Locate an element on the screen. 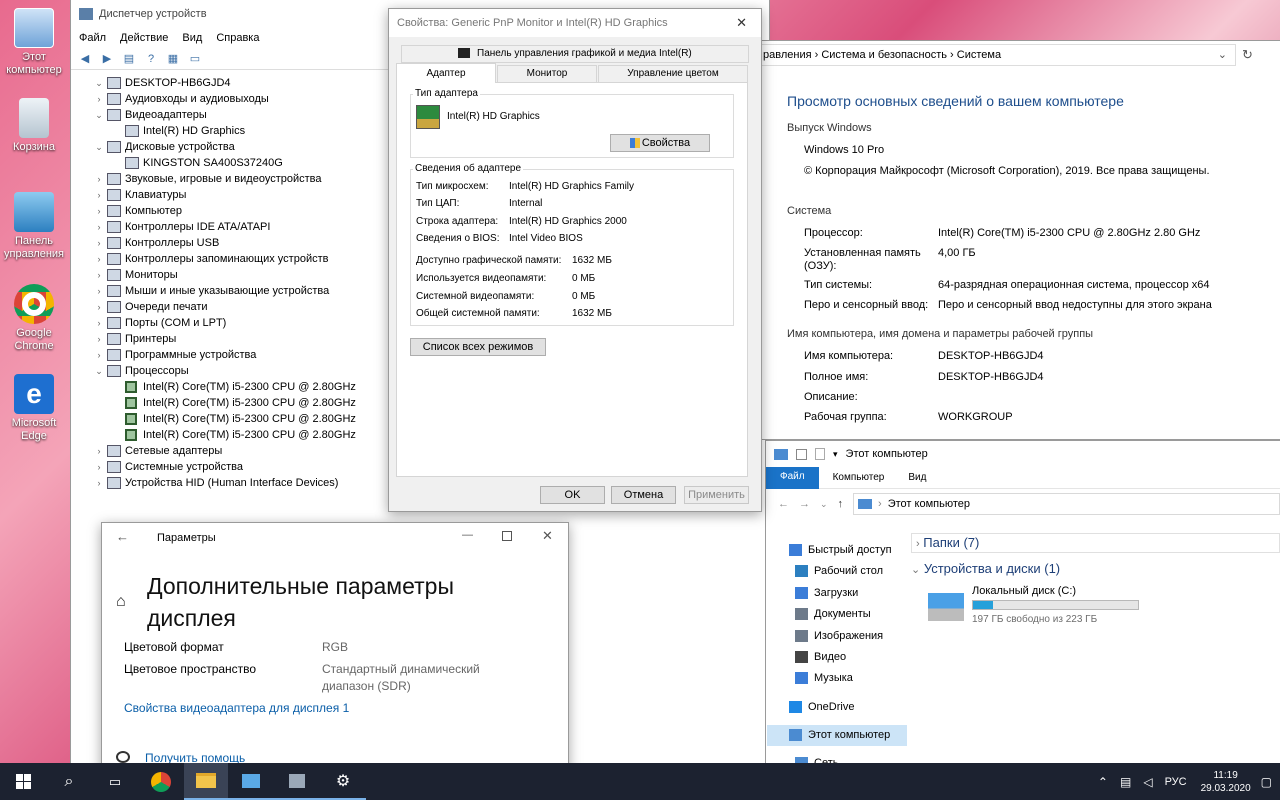 The image size is (1280, 800). mem-shared-value: 1632 МБ is located at coordinates (592, 313).